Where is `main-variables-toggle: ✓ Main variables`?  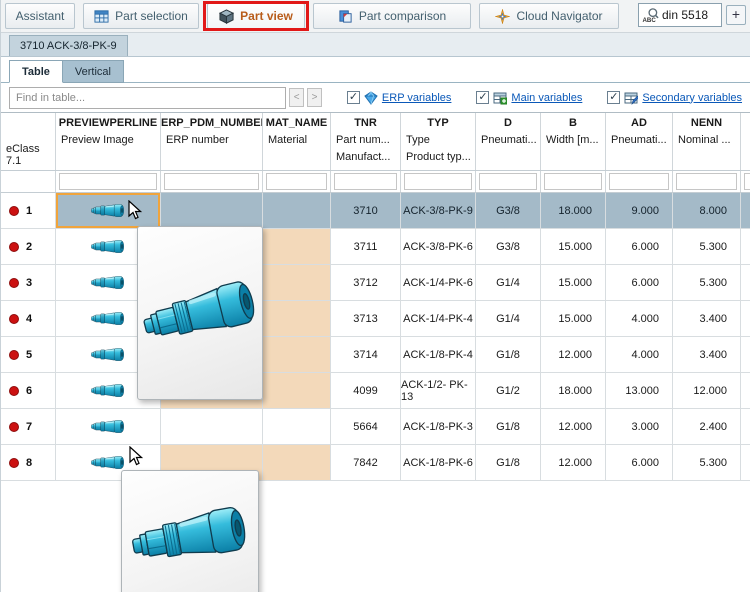 main-variables-toggle: ✓ Main variables is located at coordinates (529, 98).